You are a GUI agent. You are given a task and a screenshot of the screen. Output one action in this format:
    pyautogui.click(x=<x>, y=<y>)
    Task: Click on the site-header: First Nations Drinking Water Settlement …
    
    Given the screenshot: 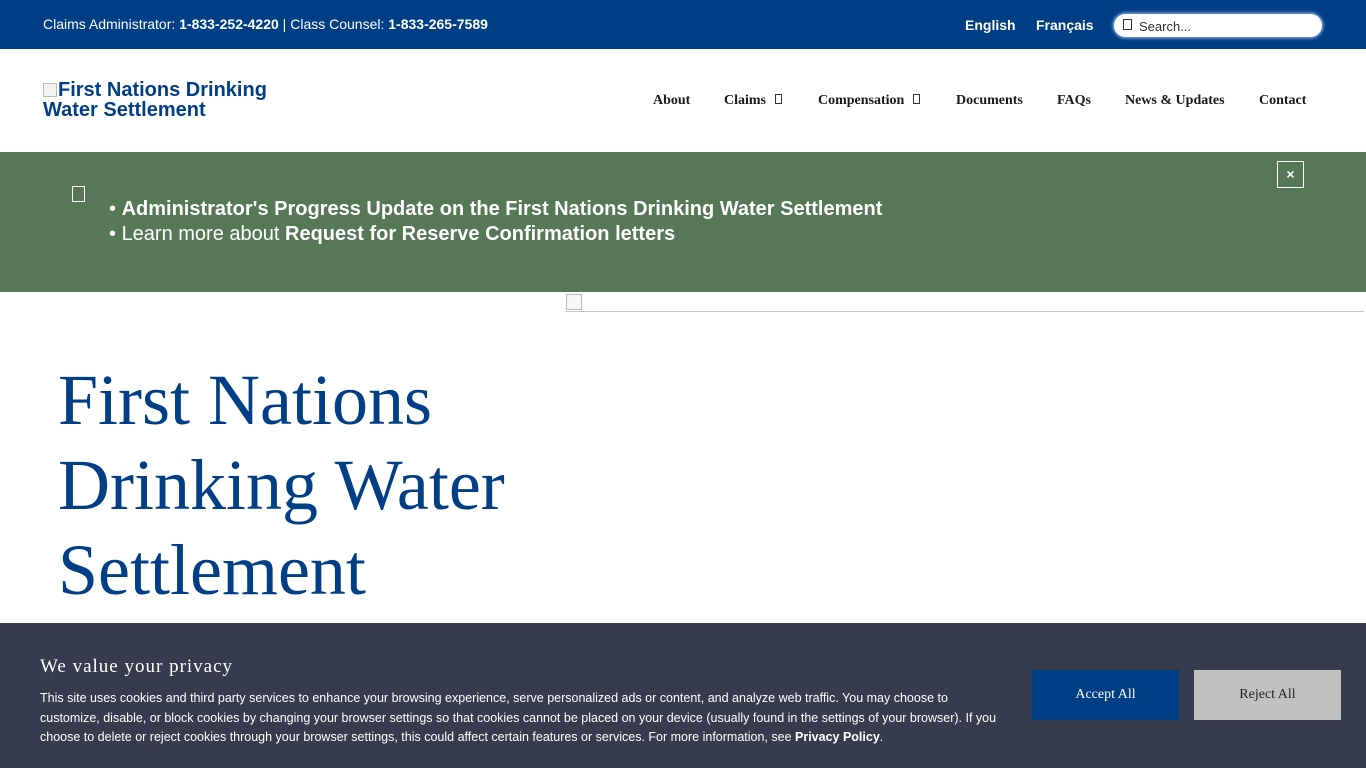 What is the action you would take?
    pyautogui.click(x=683, y=100)
    